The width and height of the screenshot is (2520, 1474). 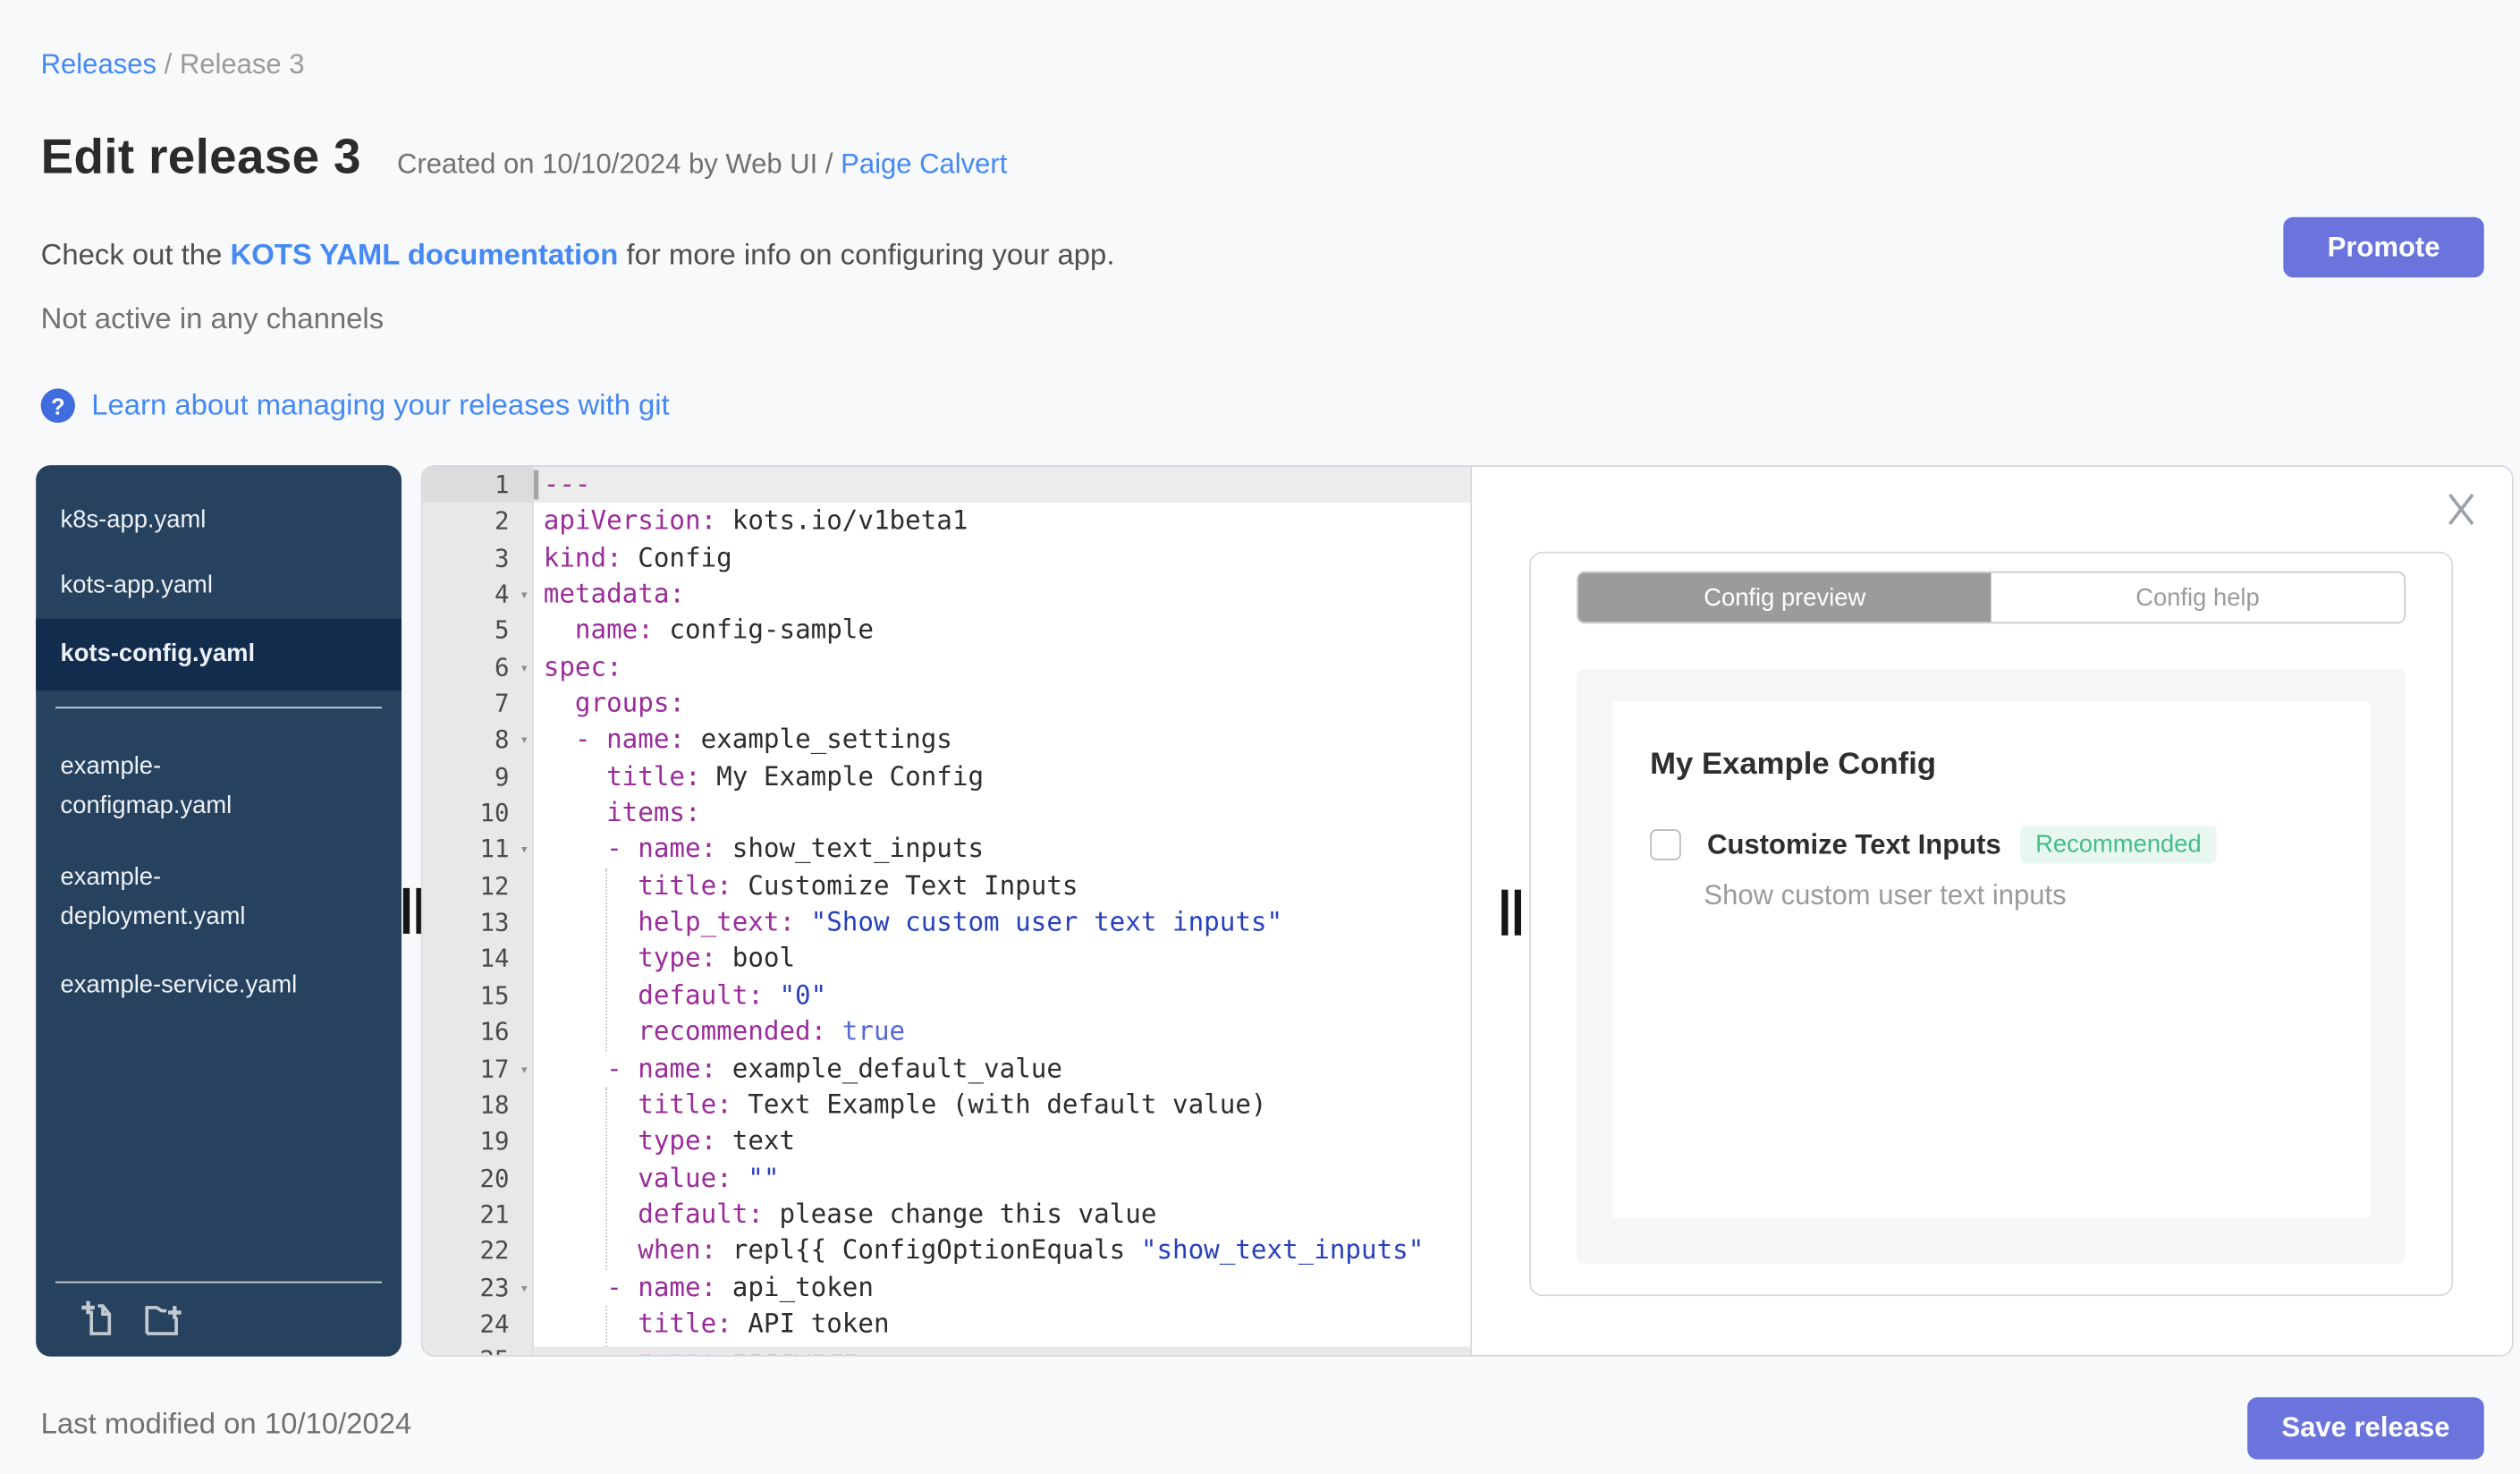 I want to click on line-number: 18, so click(x=478, y=1105).